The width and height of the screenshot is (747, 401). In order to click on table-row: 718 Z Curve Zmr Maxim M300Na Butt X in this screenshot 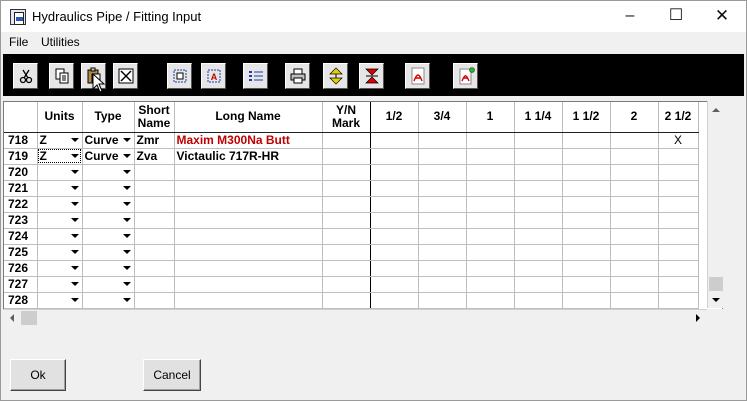, I will do `click(351, 140)`.